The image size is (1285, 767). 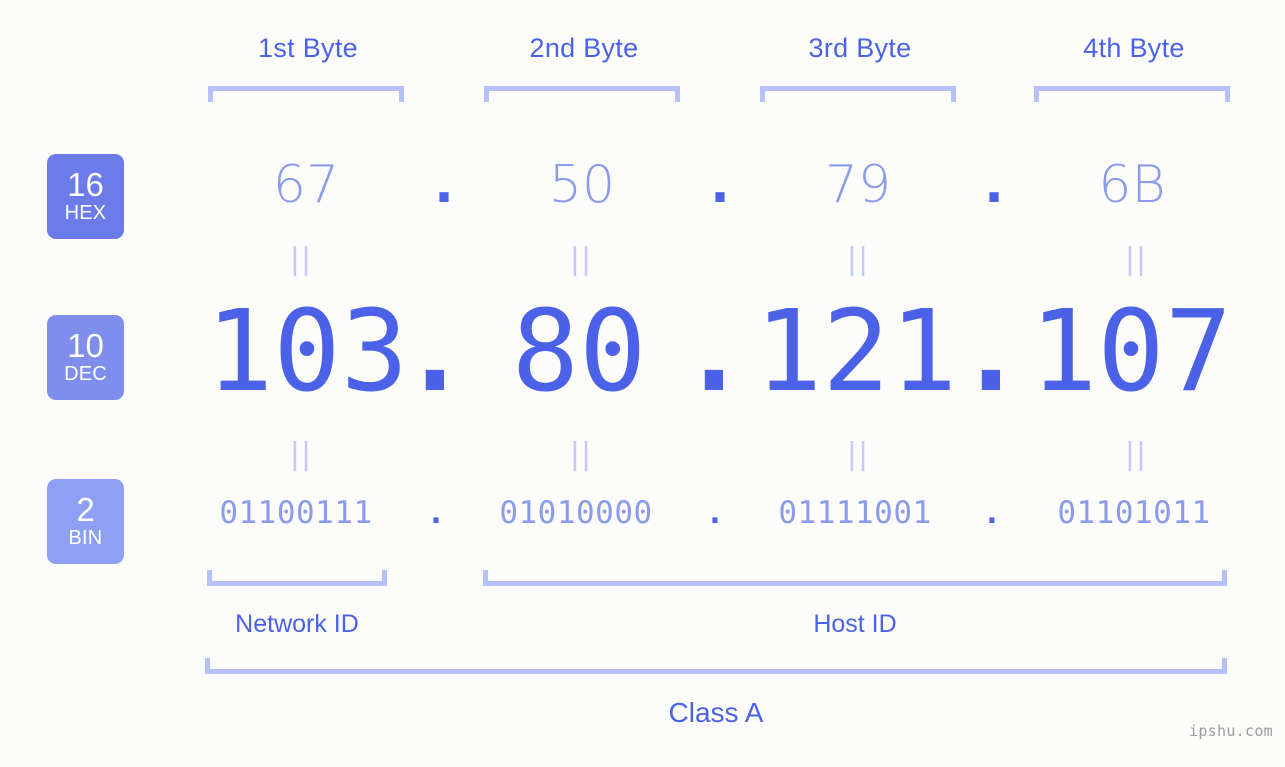 What do you see at coordinates (581, 454) in the screenshot?
I see `equals-mark-dec-bin-2: ||` at bounding box center [581, 454].